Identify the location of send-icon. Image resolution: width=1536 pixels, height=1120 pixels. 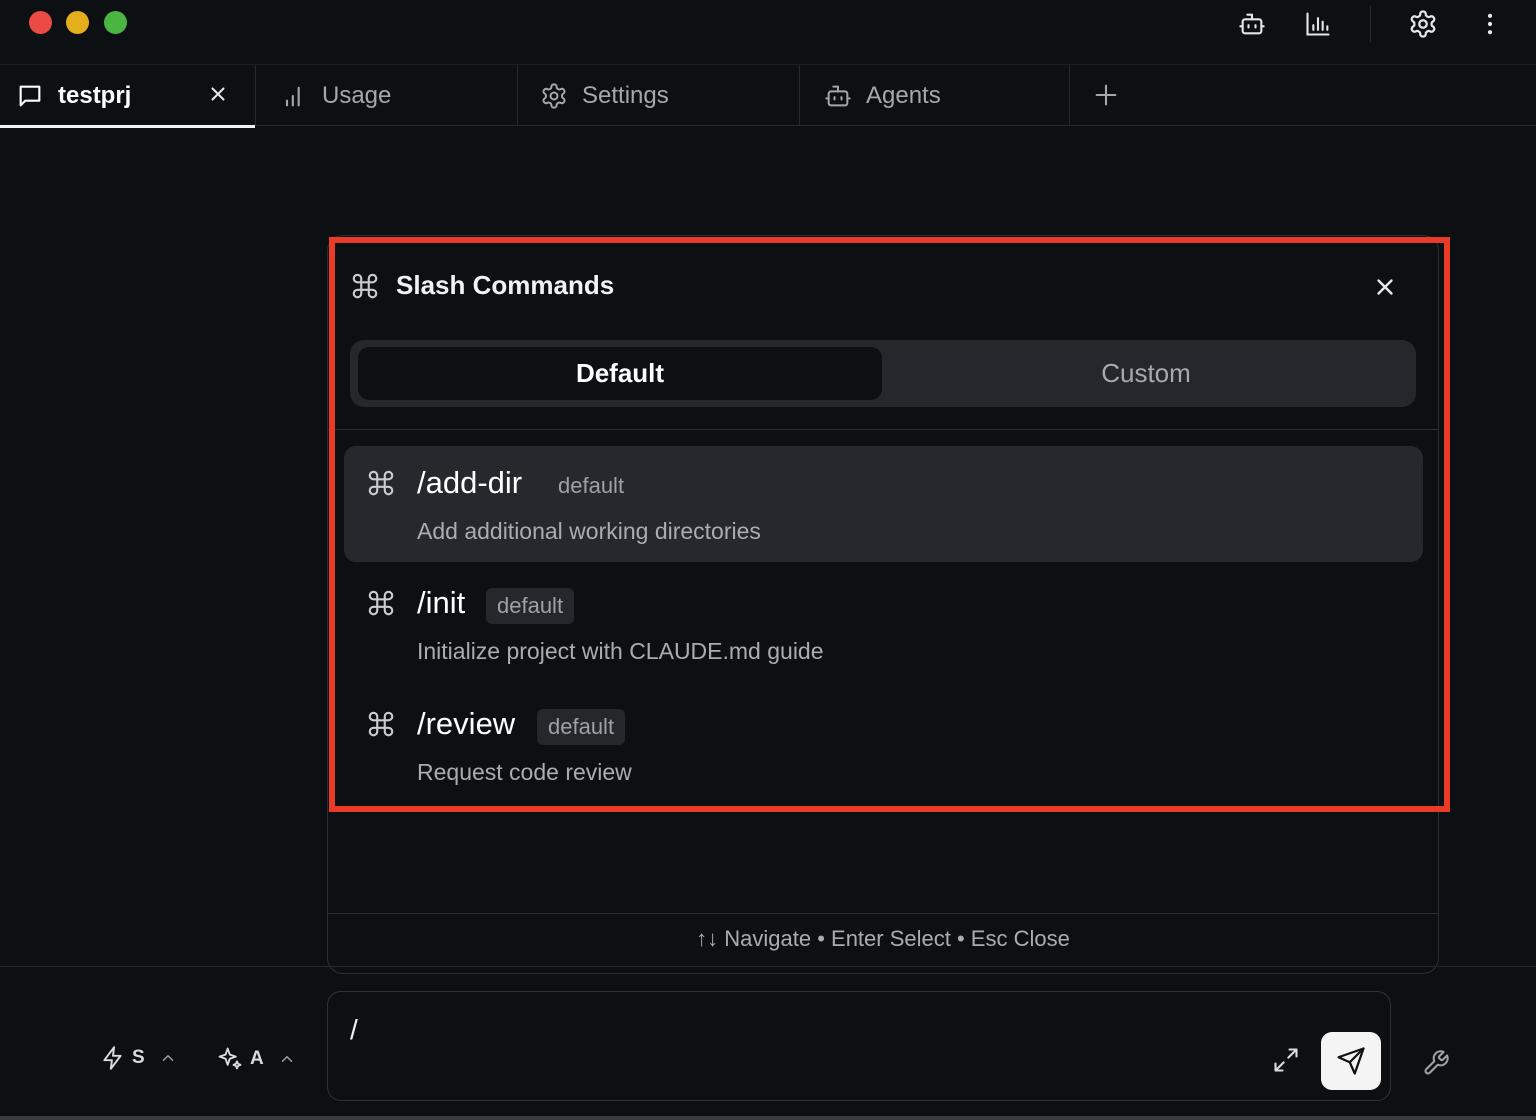
(1351, 1061).